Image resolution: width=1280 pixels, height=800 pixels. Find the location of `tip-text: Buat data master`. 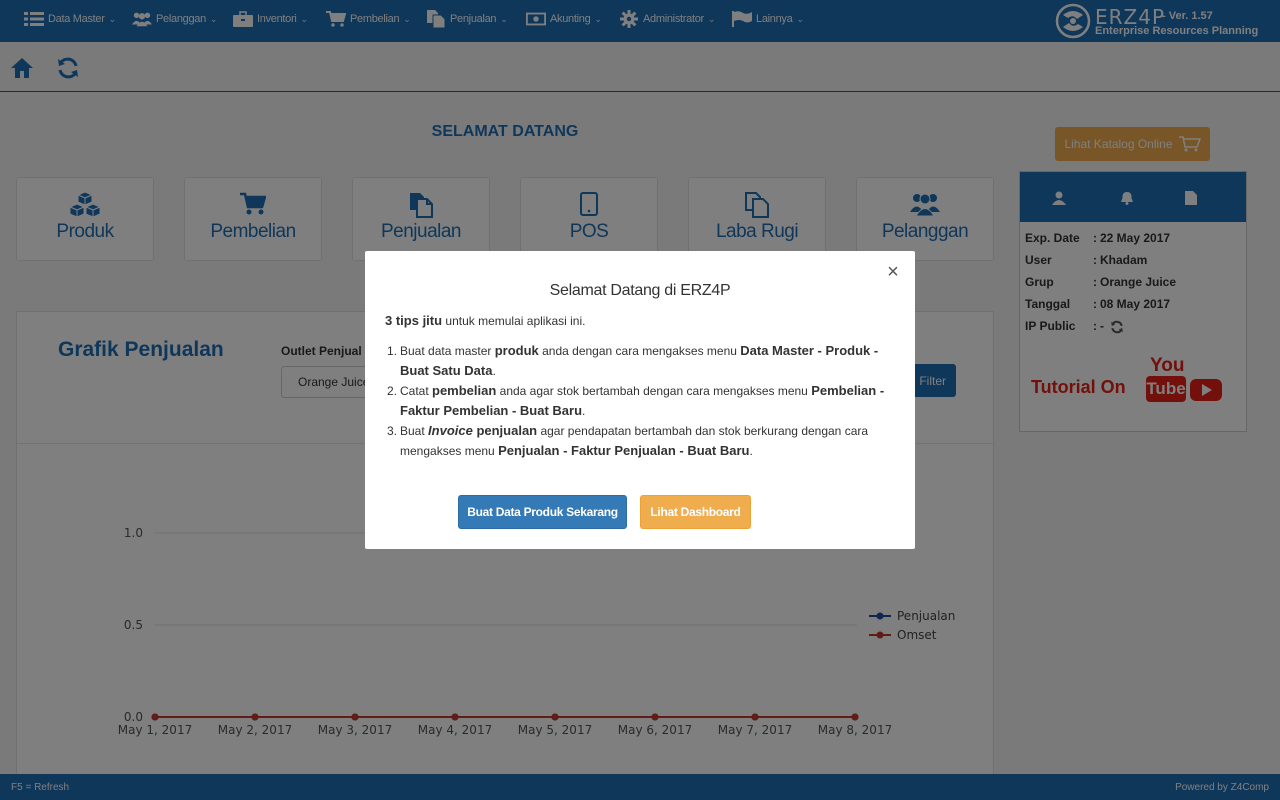

tip-text: Buat data master is located at coordinates (447, 351).